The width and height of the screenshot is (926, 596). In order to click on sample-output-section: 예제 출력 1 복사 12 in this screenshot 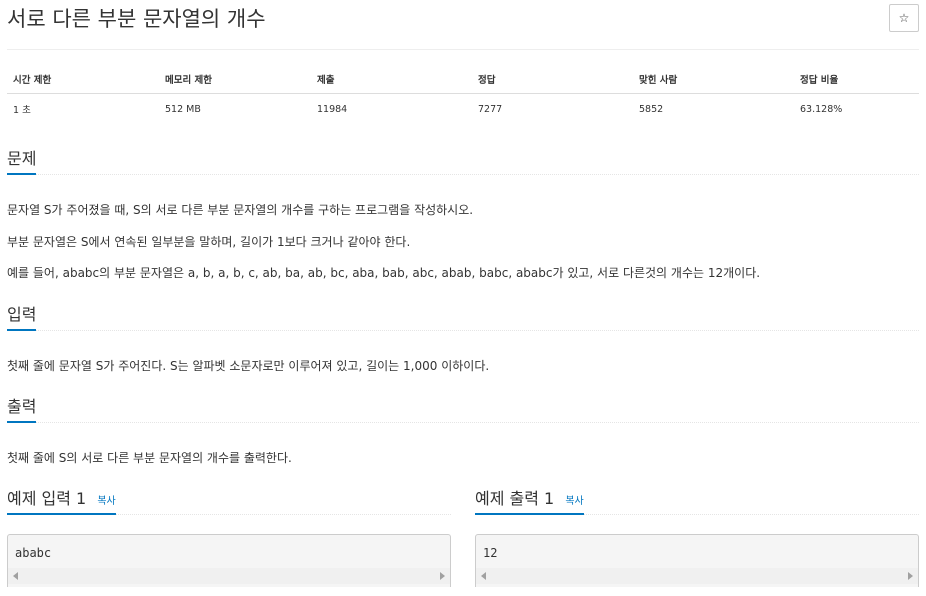, I will do `click(697, 538)`.